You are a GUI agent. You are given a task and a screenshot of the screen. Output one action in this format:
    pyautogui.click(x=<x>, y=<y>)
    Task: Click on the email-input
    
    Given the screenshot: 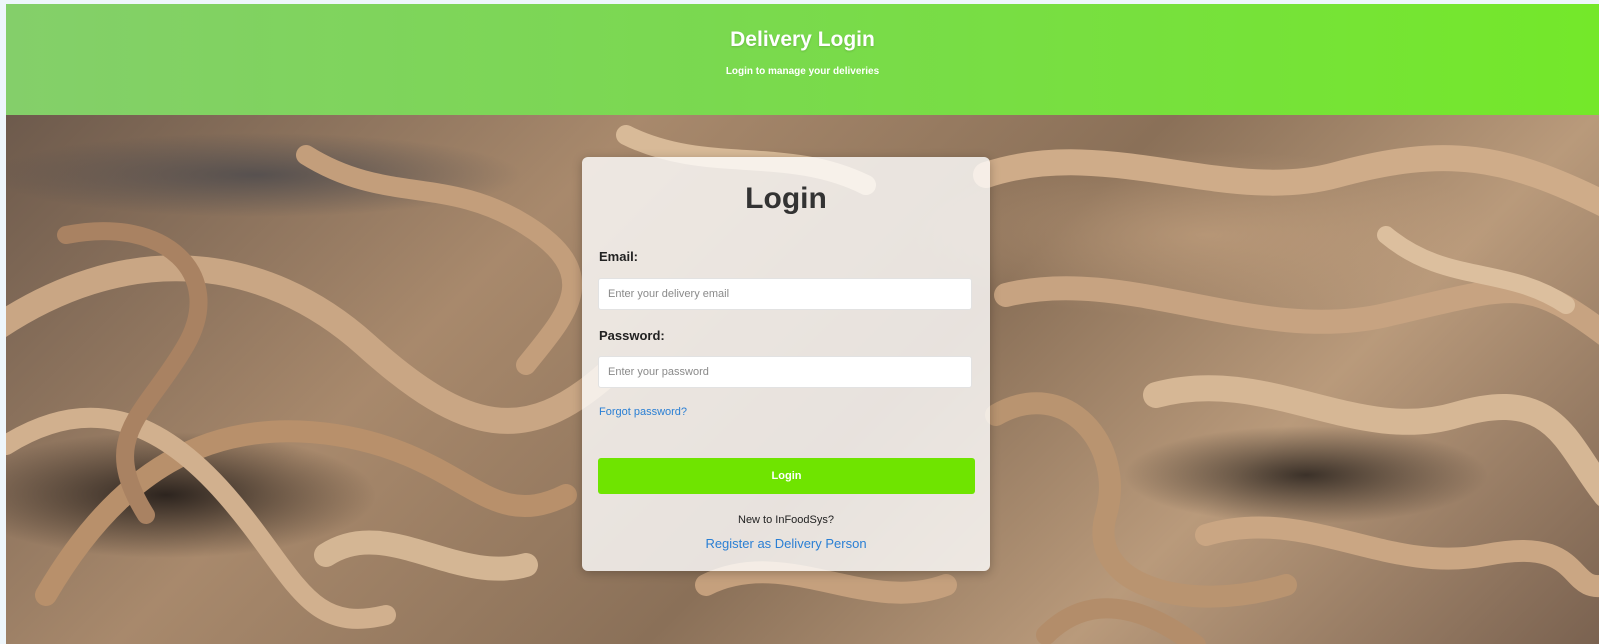 What is the action you would take?
    pyautogui.click(x=785, y=294)
    